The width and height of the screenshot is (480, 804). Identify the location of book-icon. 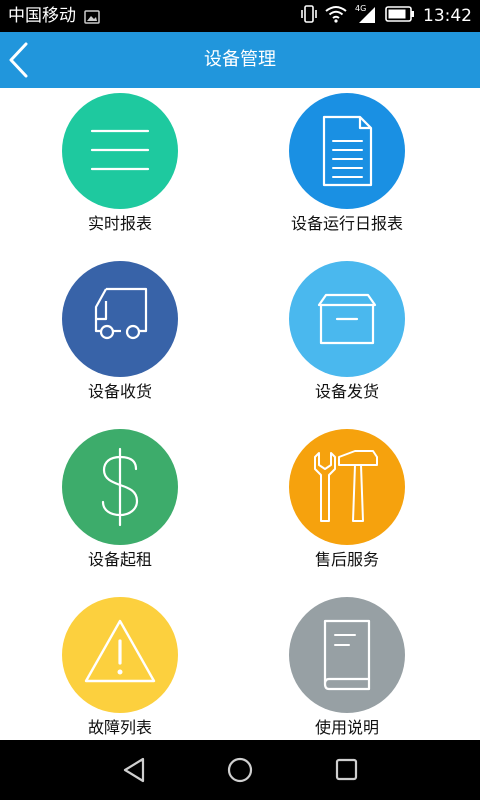
(347, 655).